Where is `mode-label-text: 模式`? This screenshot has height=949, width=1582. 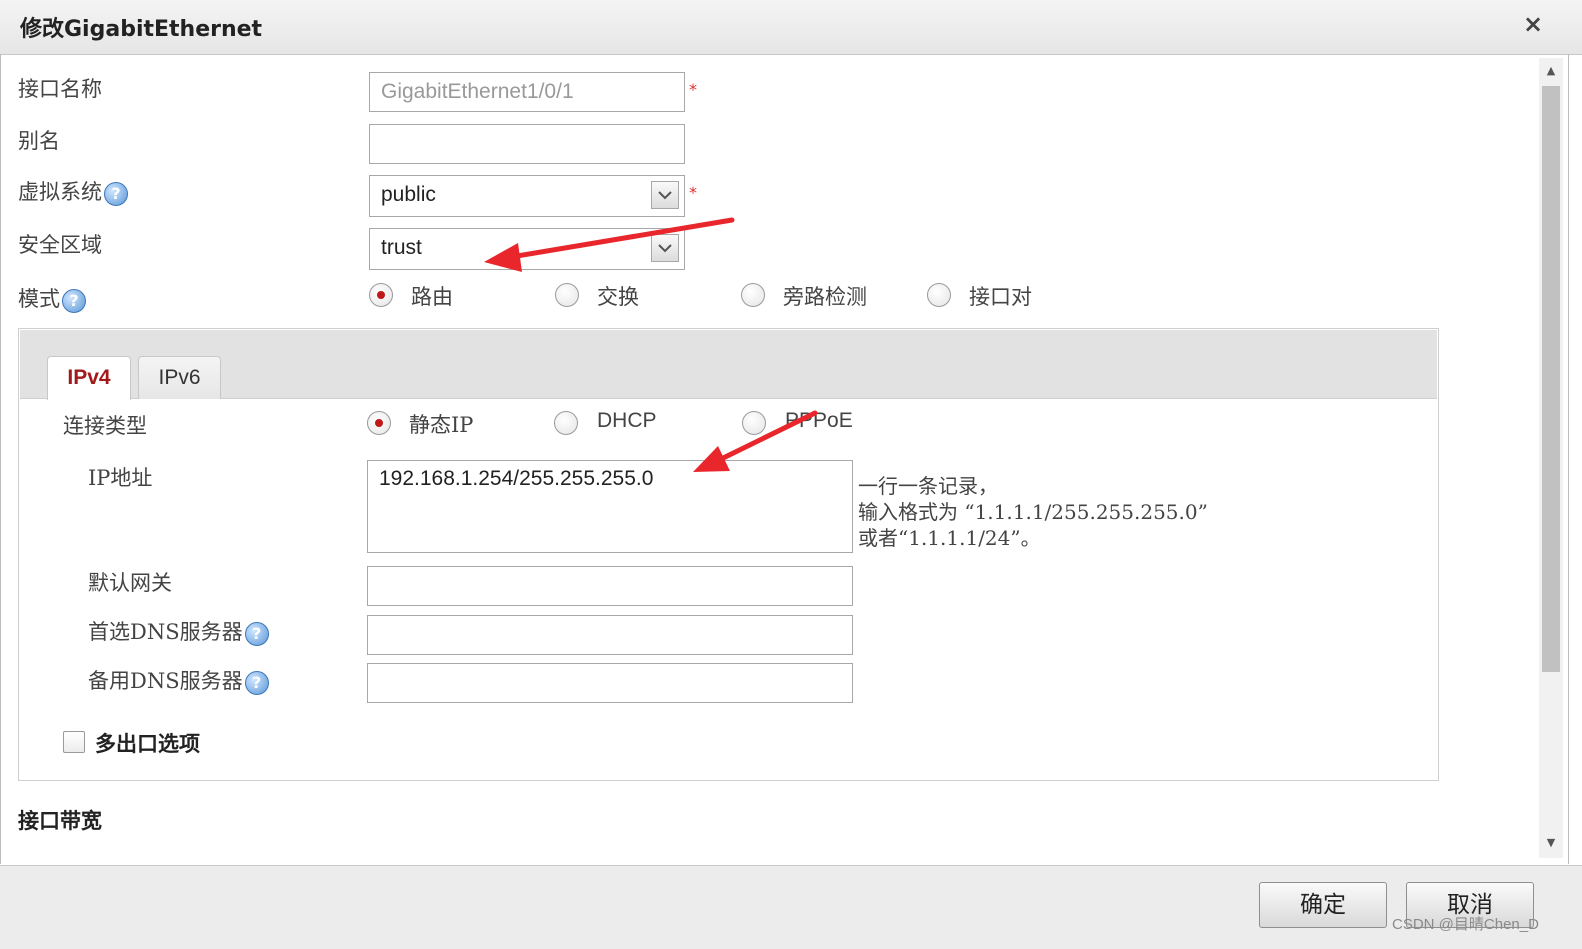
mode-label-text: 模式 is located at coordinates (39, 299).